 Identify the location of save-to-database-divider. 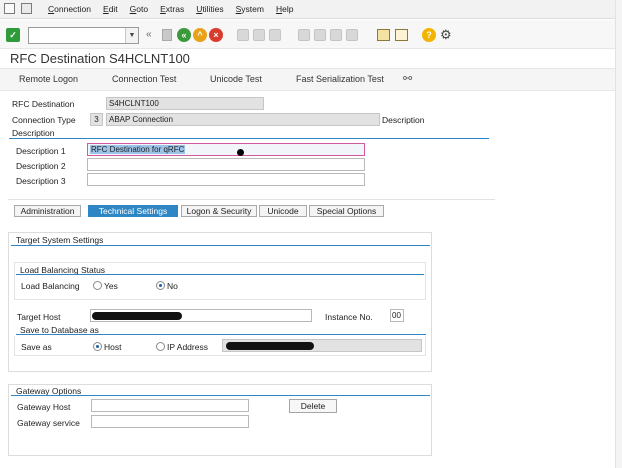
(221, 334).